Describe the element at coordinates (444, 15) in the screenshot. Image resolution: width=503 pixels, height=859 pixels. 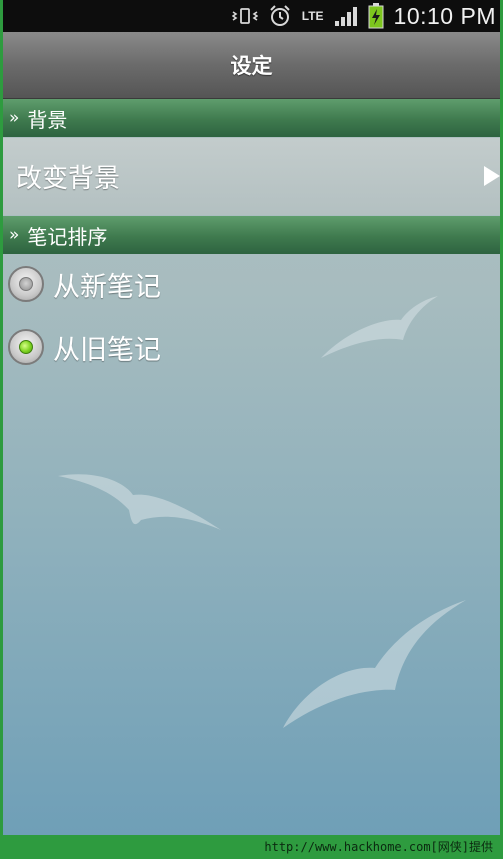
I see `status-time: 10:10 PM` at that location.